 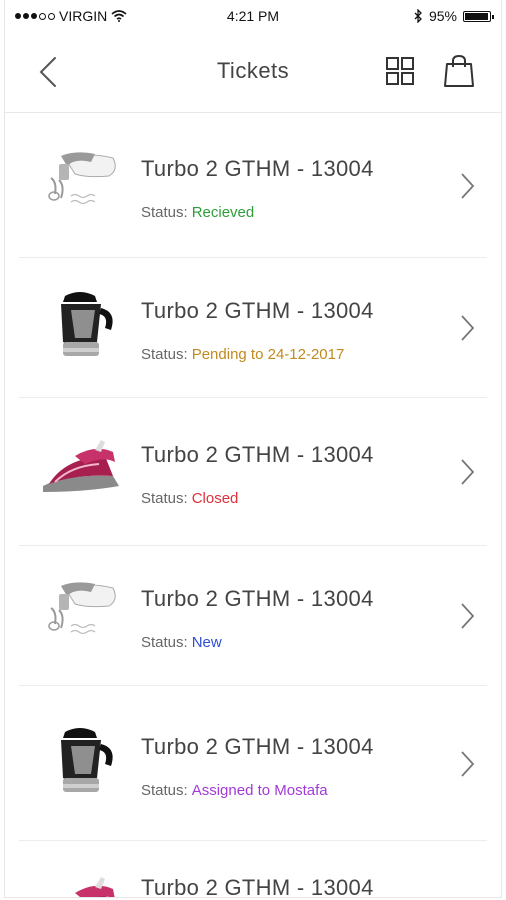 I want to click on battery-percent: 95%, so click(x=442, y=16).